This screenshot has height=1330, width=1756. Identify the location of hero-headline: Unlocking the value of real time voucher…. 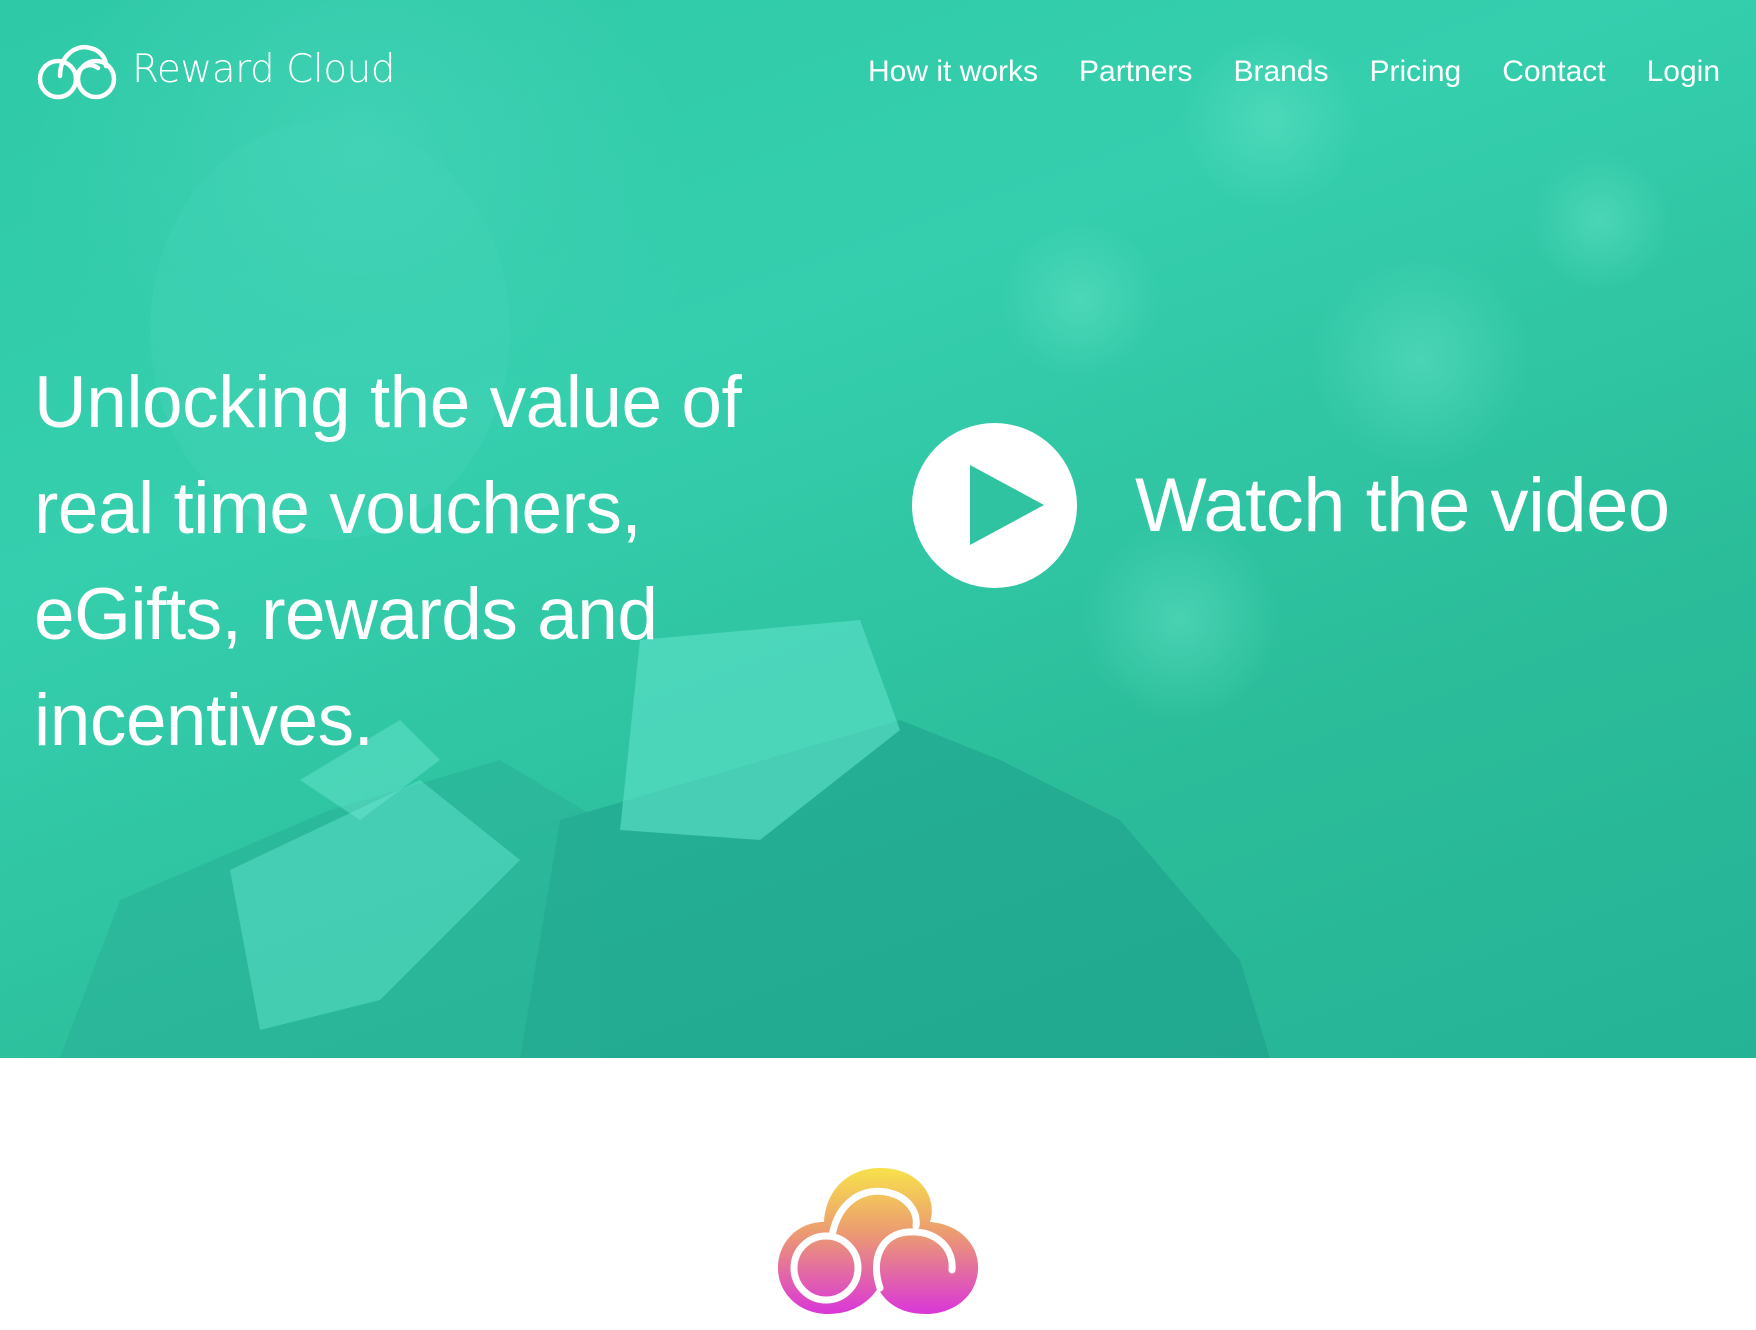
(388, 561).